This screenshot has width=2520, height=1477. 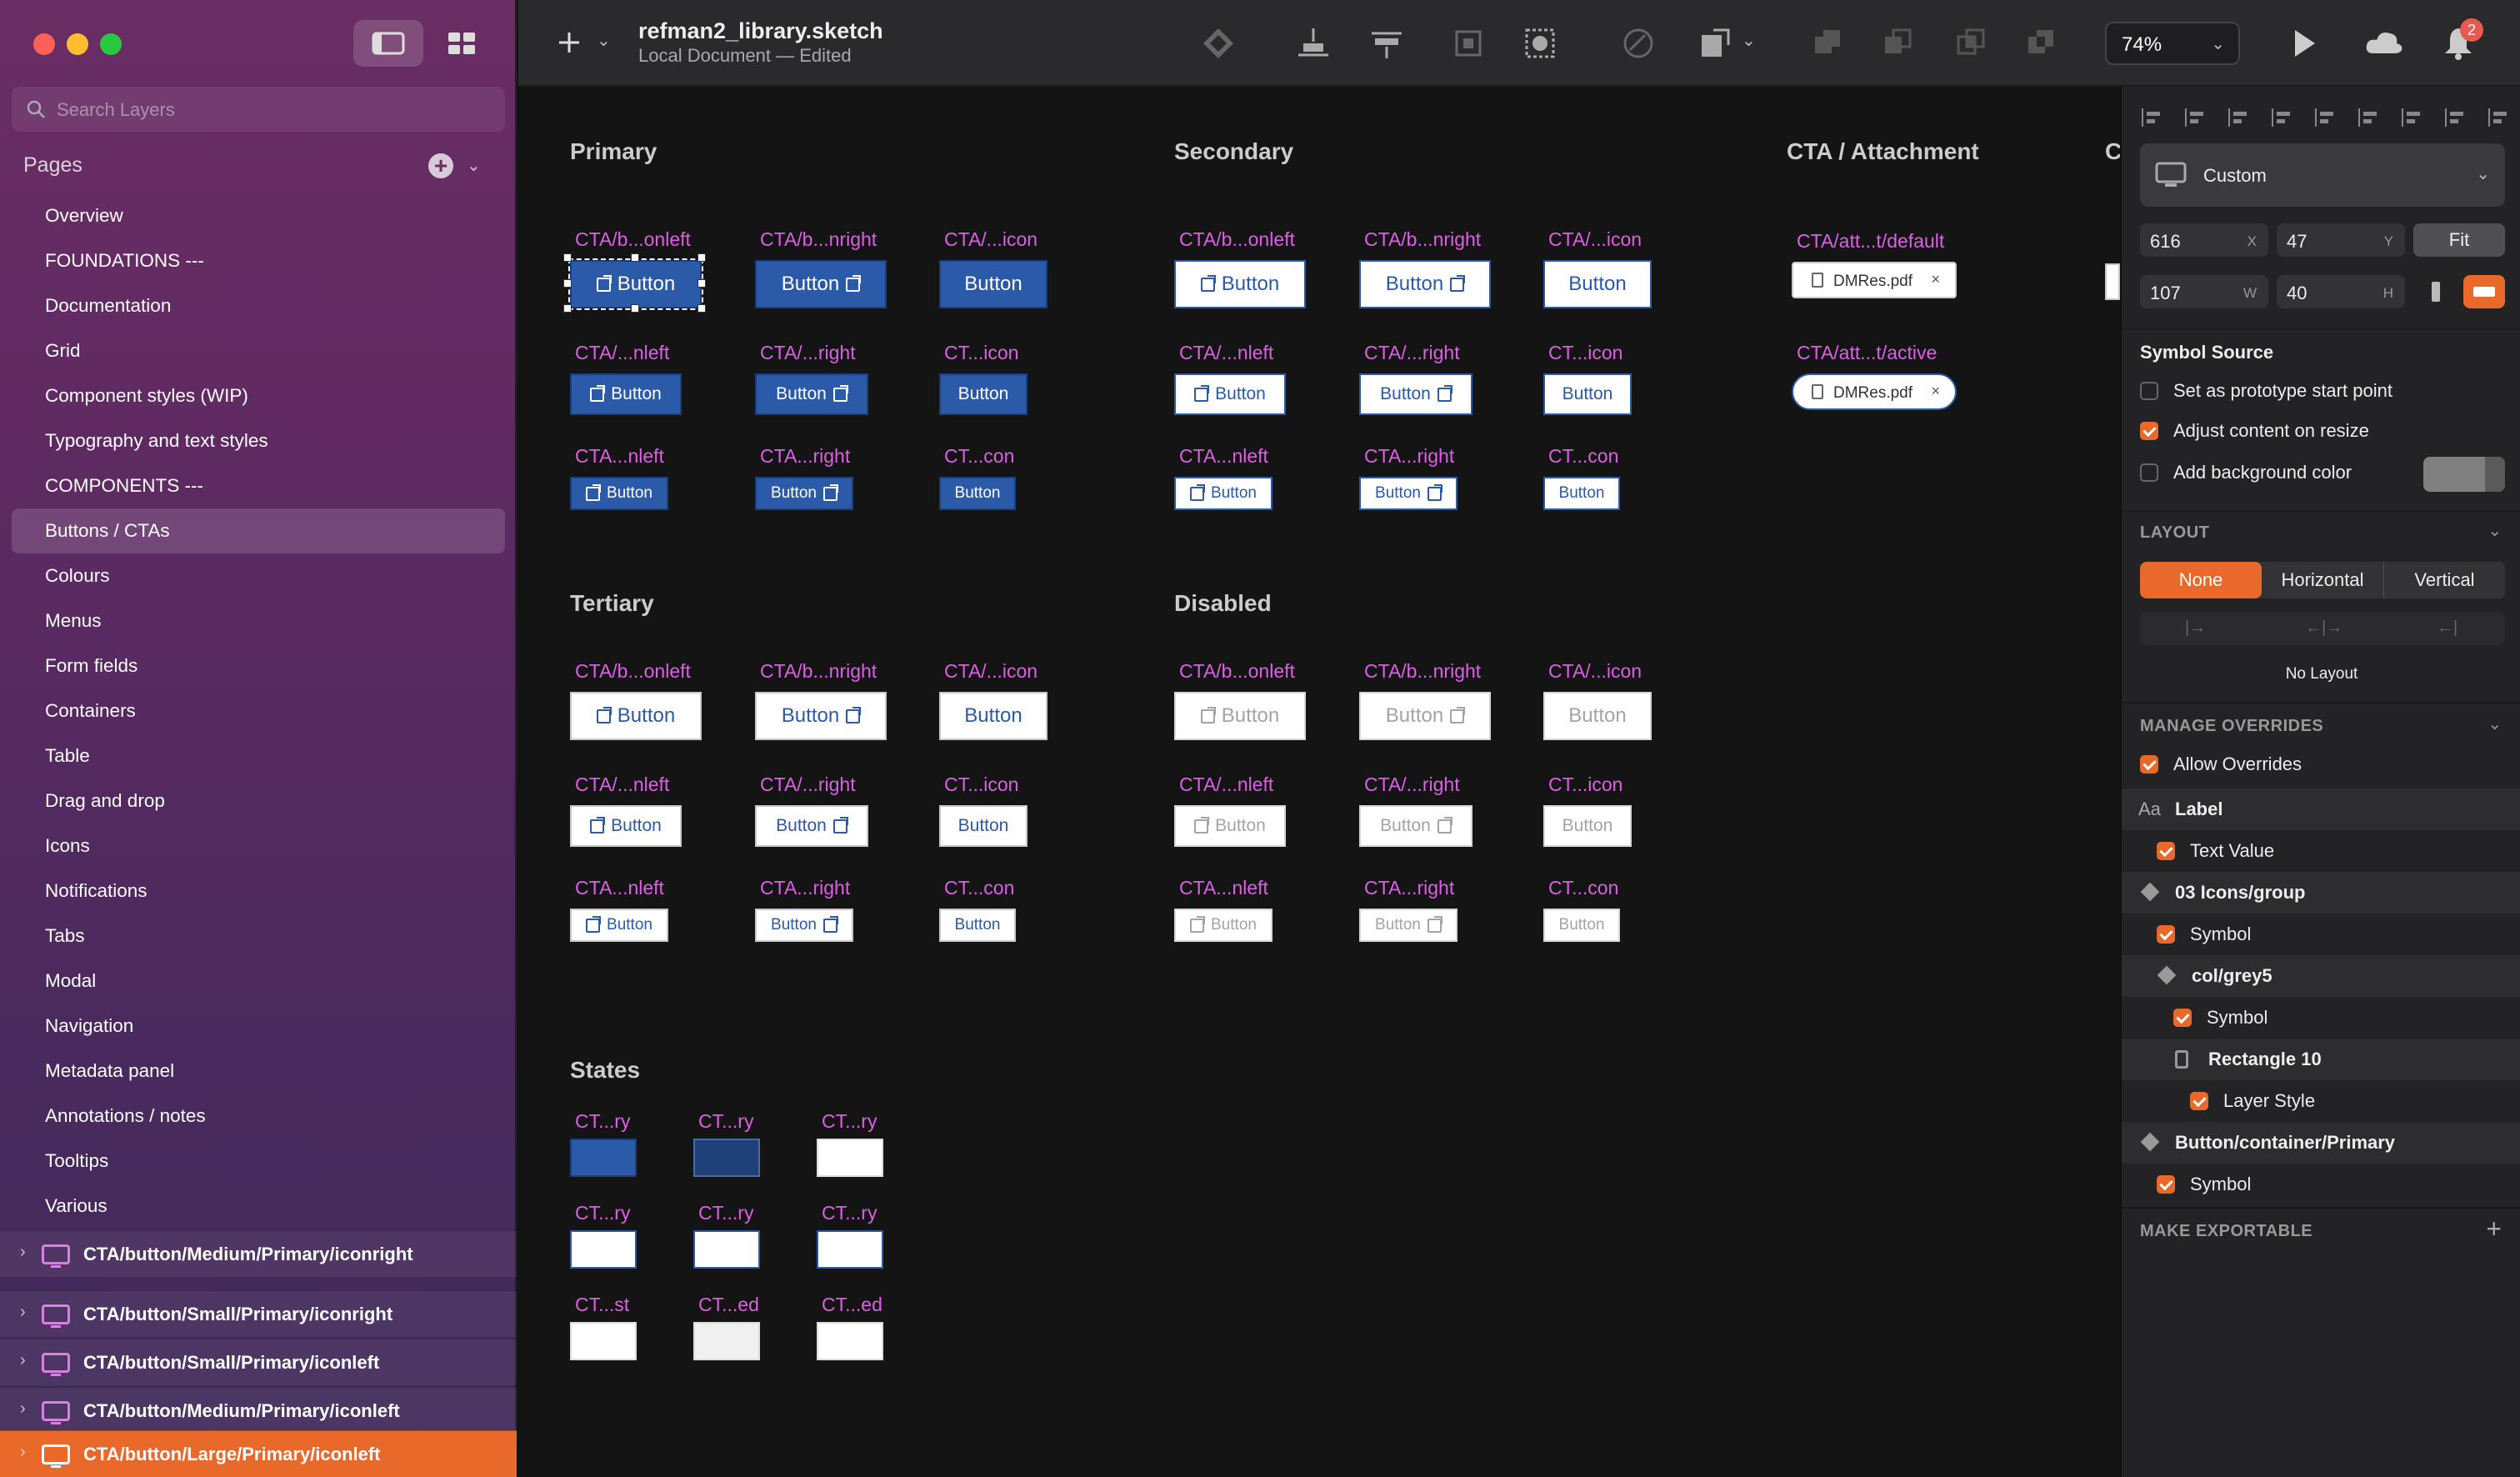 I want to click on page-item: Tooltips, so click(x=258, y=1161).